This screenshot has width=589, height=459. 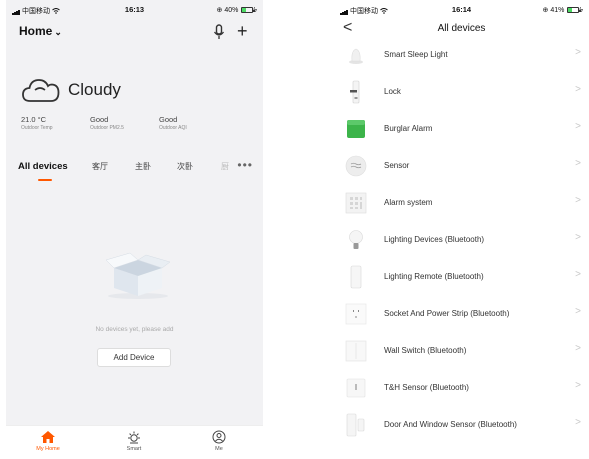 I want to click on device-name: Socket And Power Strip (Bluetooth), so click(x=447, y=313).